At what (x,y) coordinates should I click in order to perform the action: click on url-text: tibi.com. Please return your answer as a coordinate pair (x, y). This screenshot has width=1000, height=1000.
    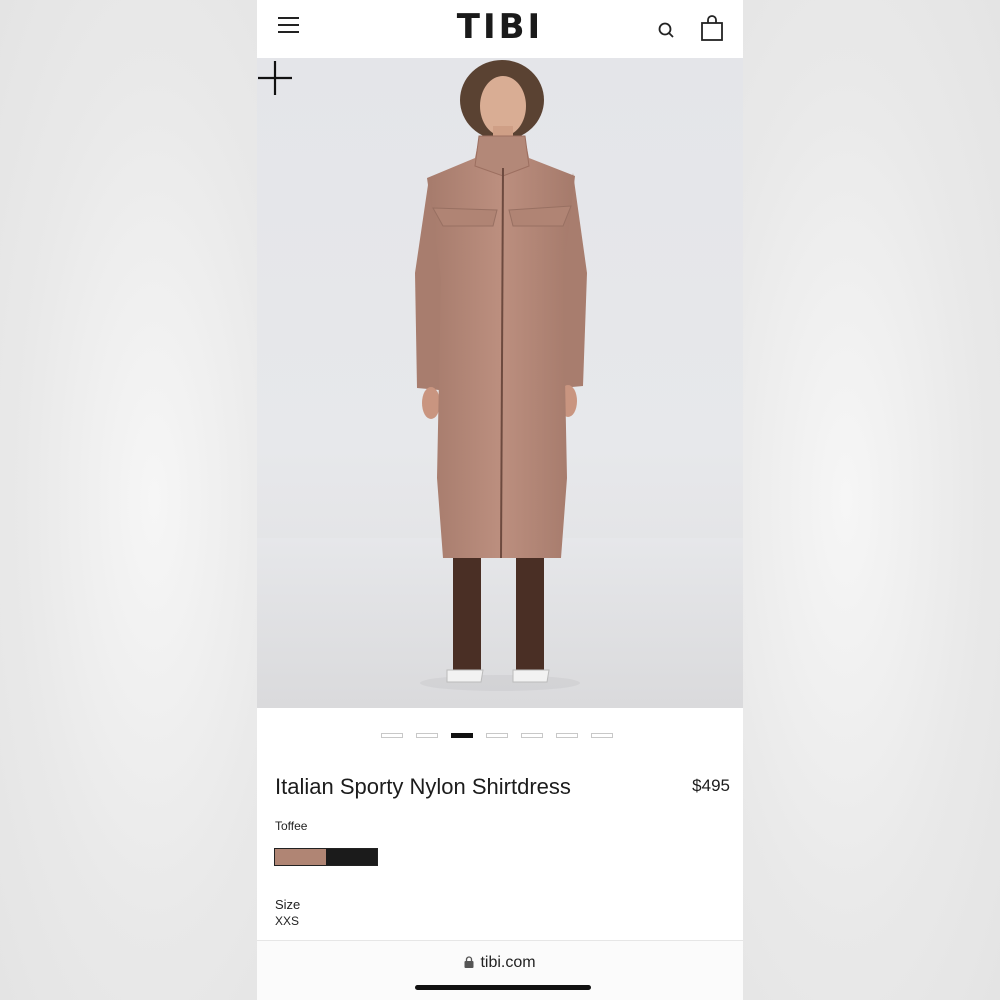
    Looking at the image, I should click on (508, 962).